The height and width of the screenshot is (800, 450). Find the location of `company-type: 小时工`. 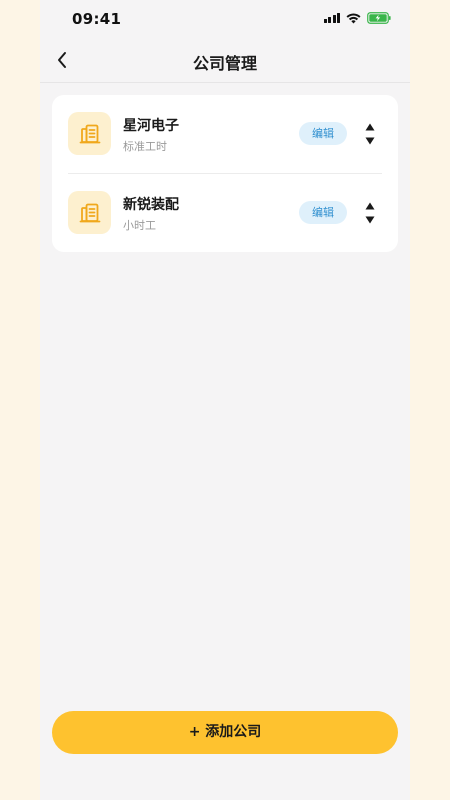

company-type: 小时工 is located at coordinates (139, 225).